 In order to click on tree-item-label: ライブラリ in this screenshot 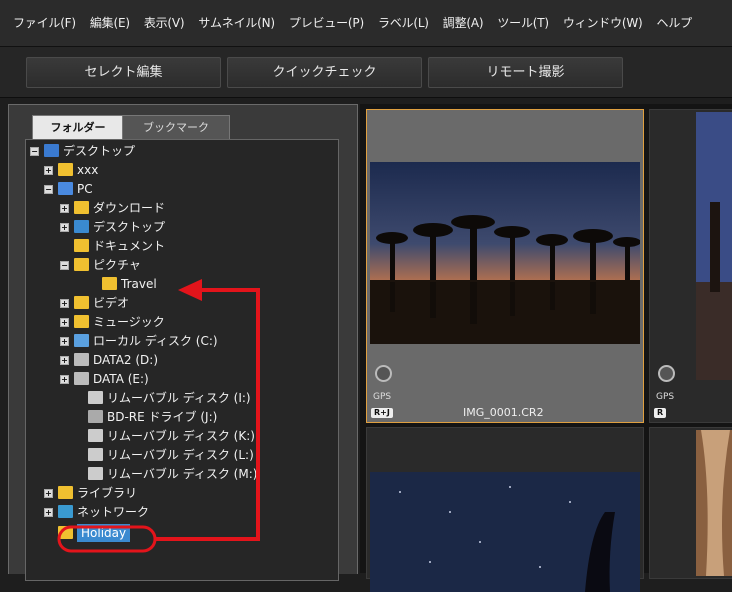, I will do `click(107, 493)`.